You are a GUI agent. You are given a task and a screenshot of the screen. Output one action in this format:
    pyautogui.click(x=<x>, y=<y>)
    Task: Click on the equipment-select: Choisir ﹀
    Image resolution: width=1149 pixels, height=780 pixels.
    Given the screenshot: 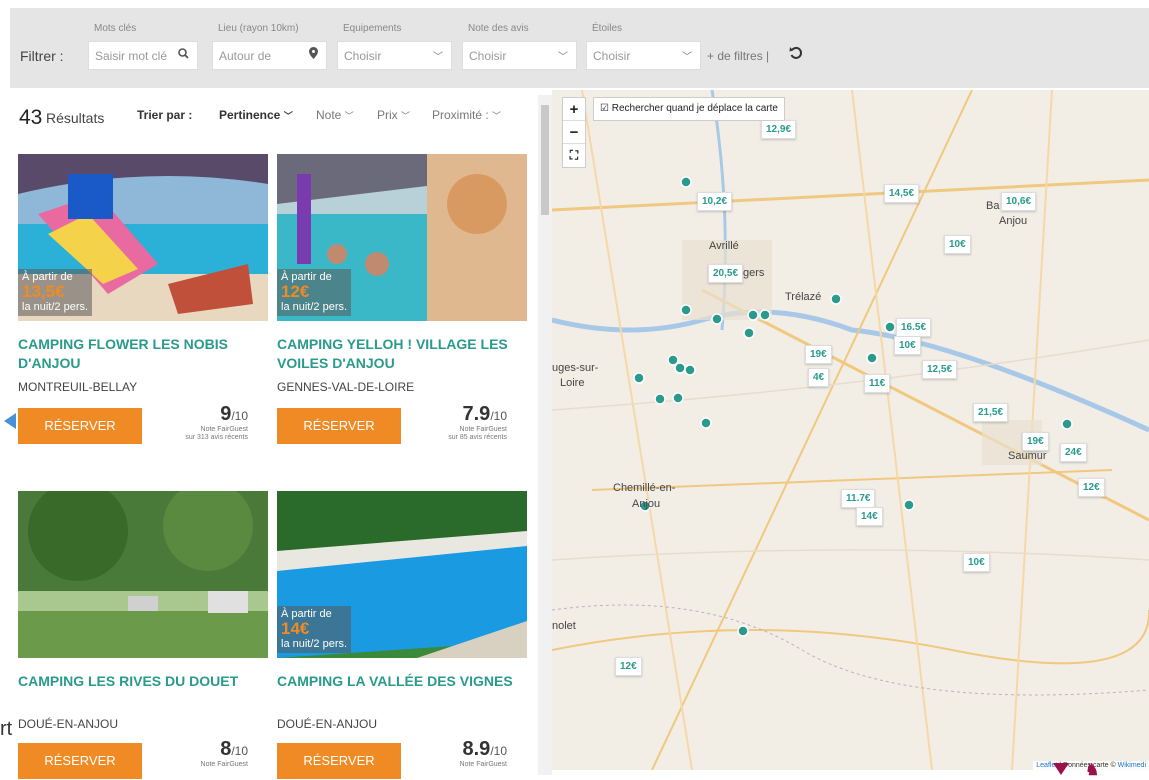 What is the action you would take?
    pyautogui.click(x=394, y=55)
    